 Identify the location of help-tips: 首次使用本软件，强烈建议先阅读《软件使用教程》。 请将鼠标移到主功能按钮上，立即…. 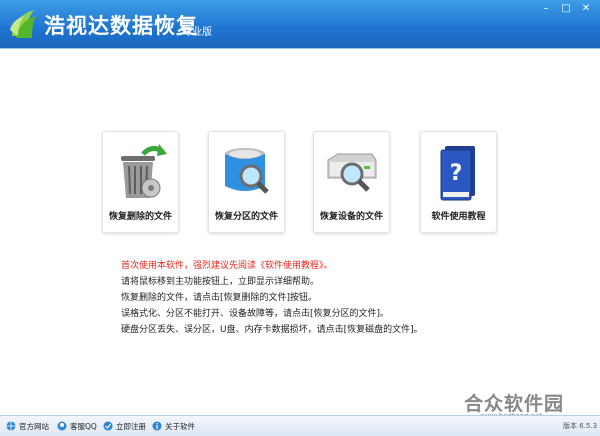
(272, 298).